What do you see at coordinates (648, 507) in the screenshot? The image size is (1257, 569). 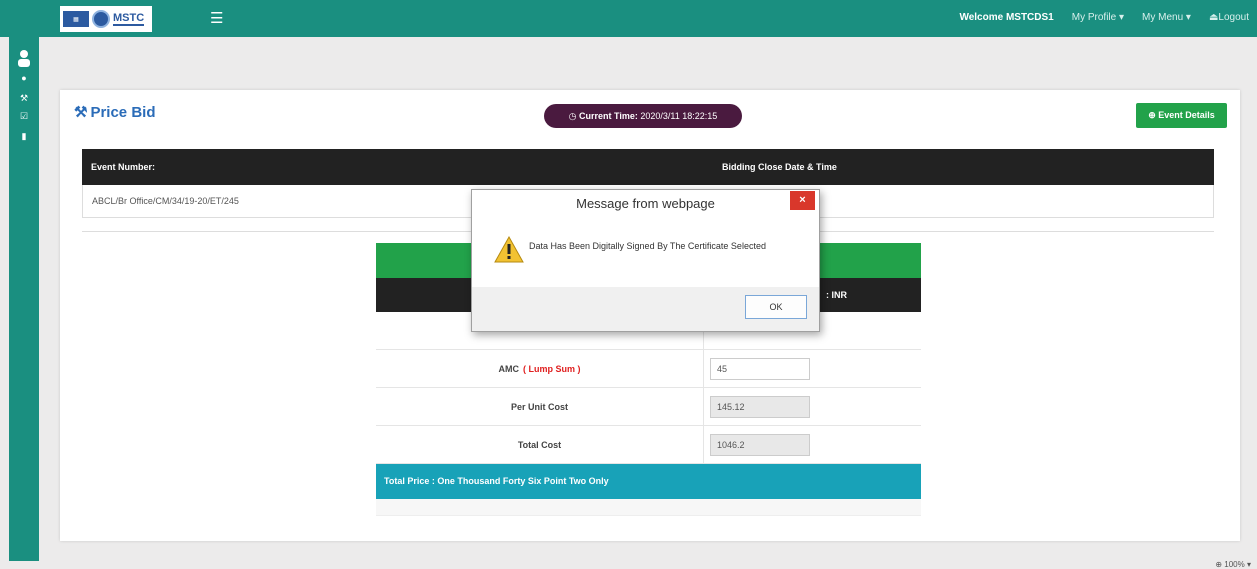 I see `bid-table-footer` at bounding box center [648, 507].